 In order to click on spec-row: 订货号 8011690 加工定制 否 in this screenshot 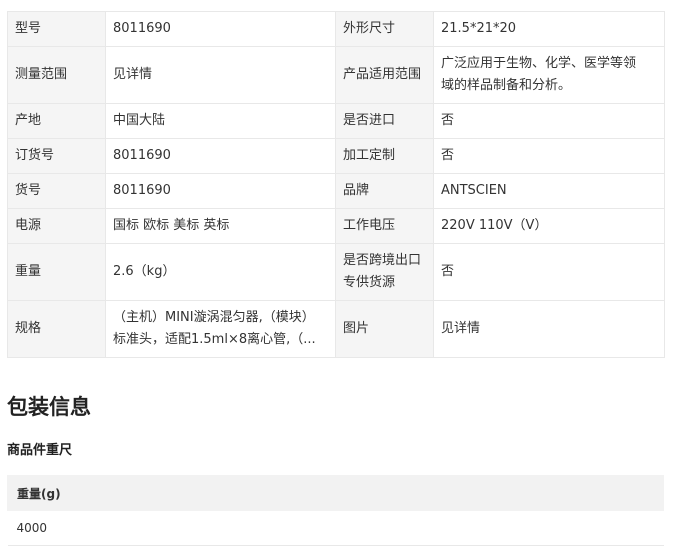, I will do `click(336, 156)`.